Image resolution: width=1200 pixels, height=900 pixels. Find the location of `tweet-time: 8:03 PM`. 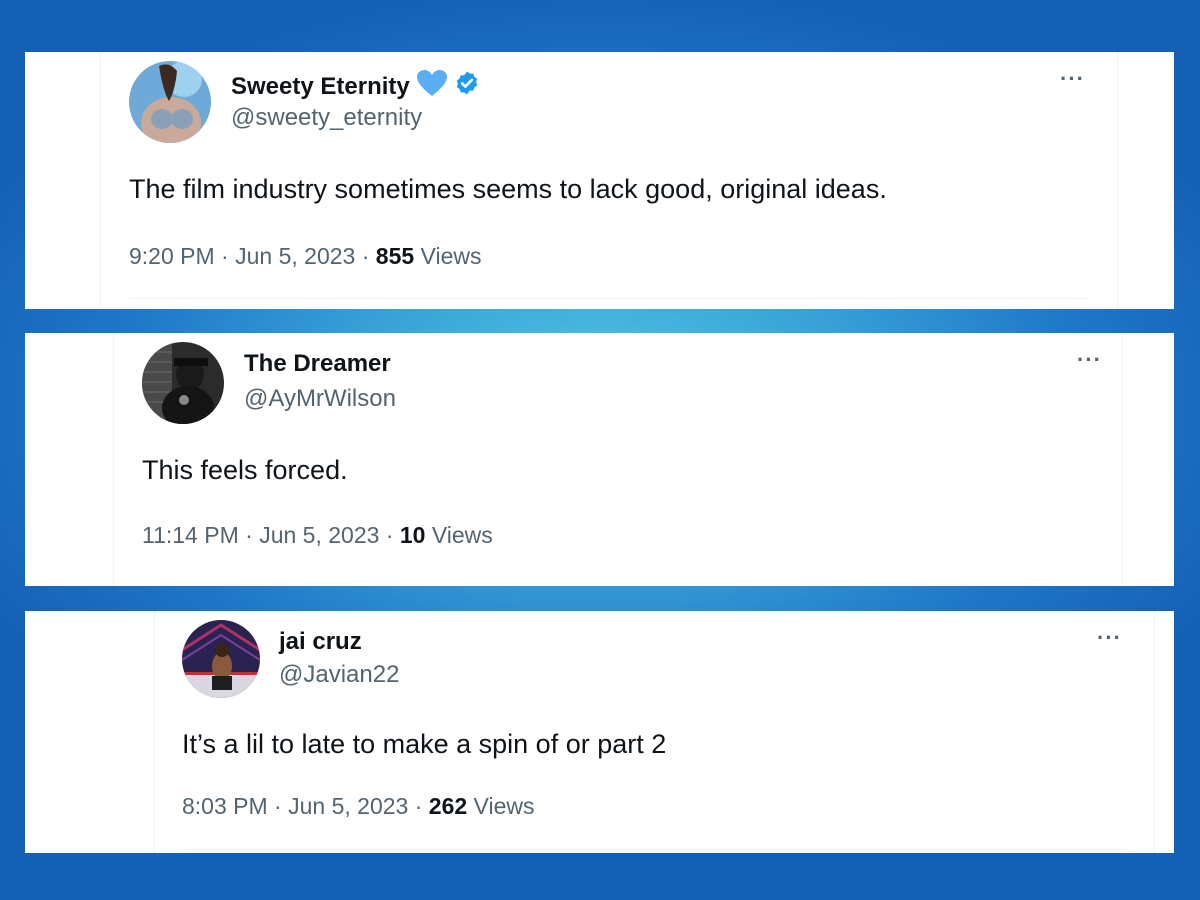

tweet-time: 8:03 PM is located at coordinates (225, 806).